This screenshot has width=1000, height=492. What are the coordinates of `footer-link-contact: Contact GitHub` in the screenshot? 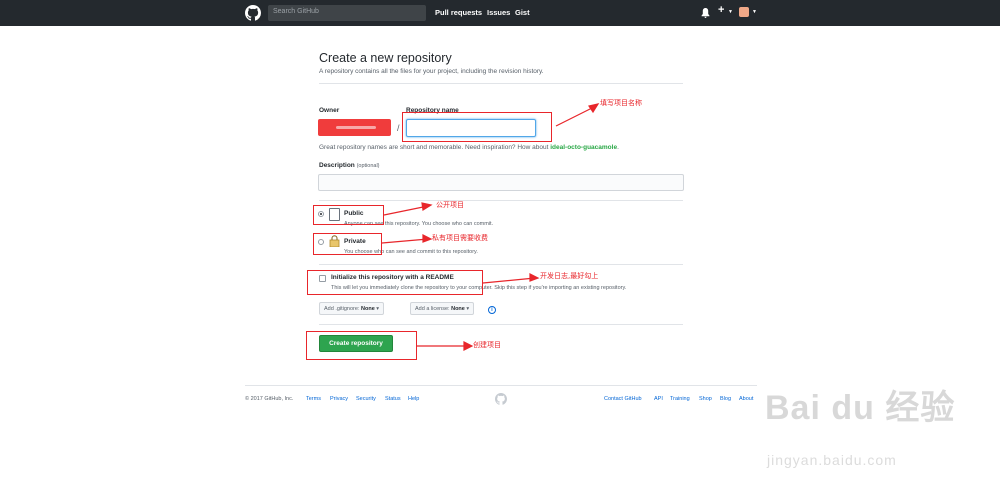 It's located at (623, 399).